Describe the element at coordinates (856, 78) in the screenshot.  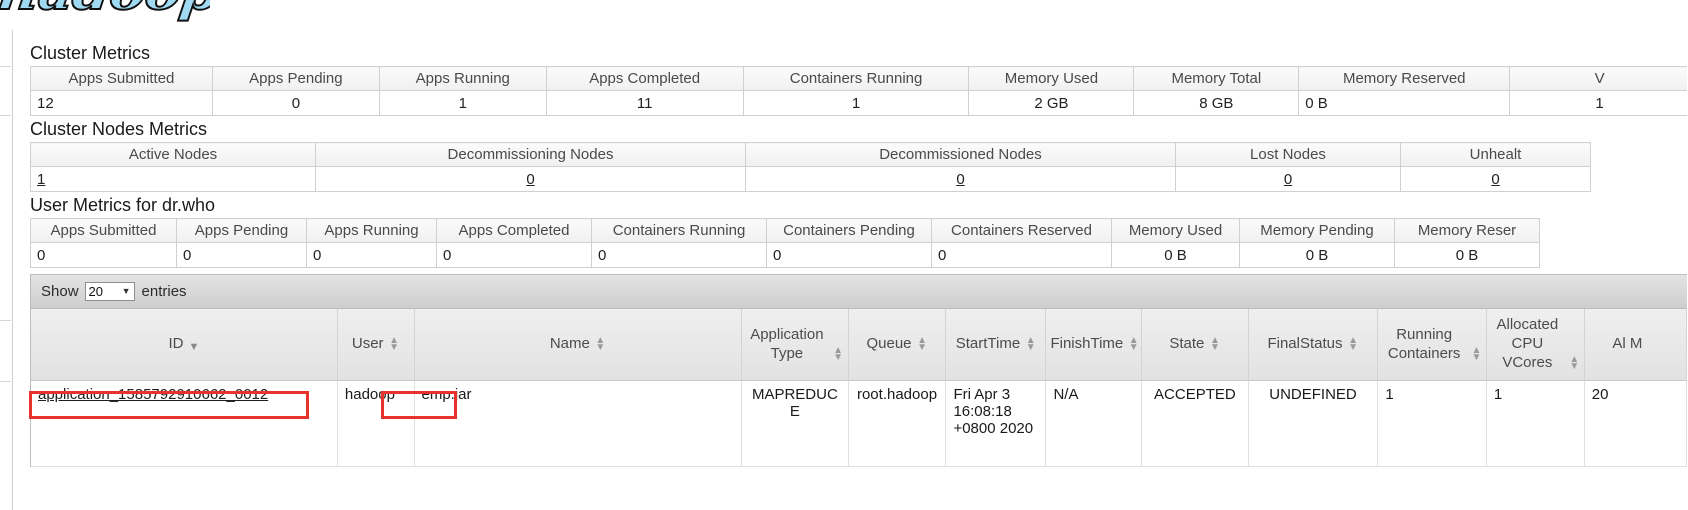
I see `col-containers-running: Containers Running` at that location.